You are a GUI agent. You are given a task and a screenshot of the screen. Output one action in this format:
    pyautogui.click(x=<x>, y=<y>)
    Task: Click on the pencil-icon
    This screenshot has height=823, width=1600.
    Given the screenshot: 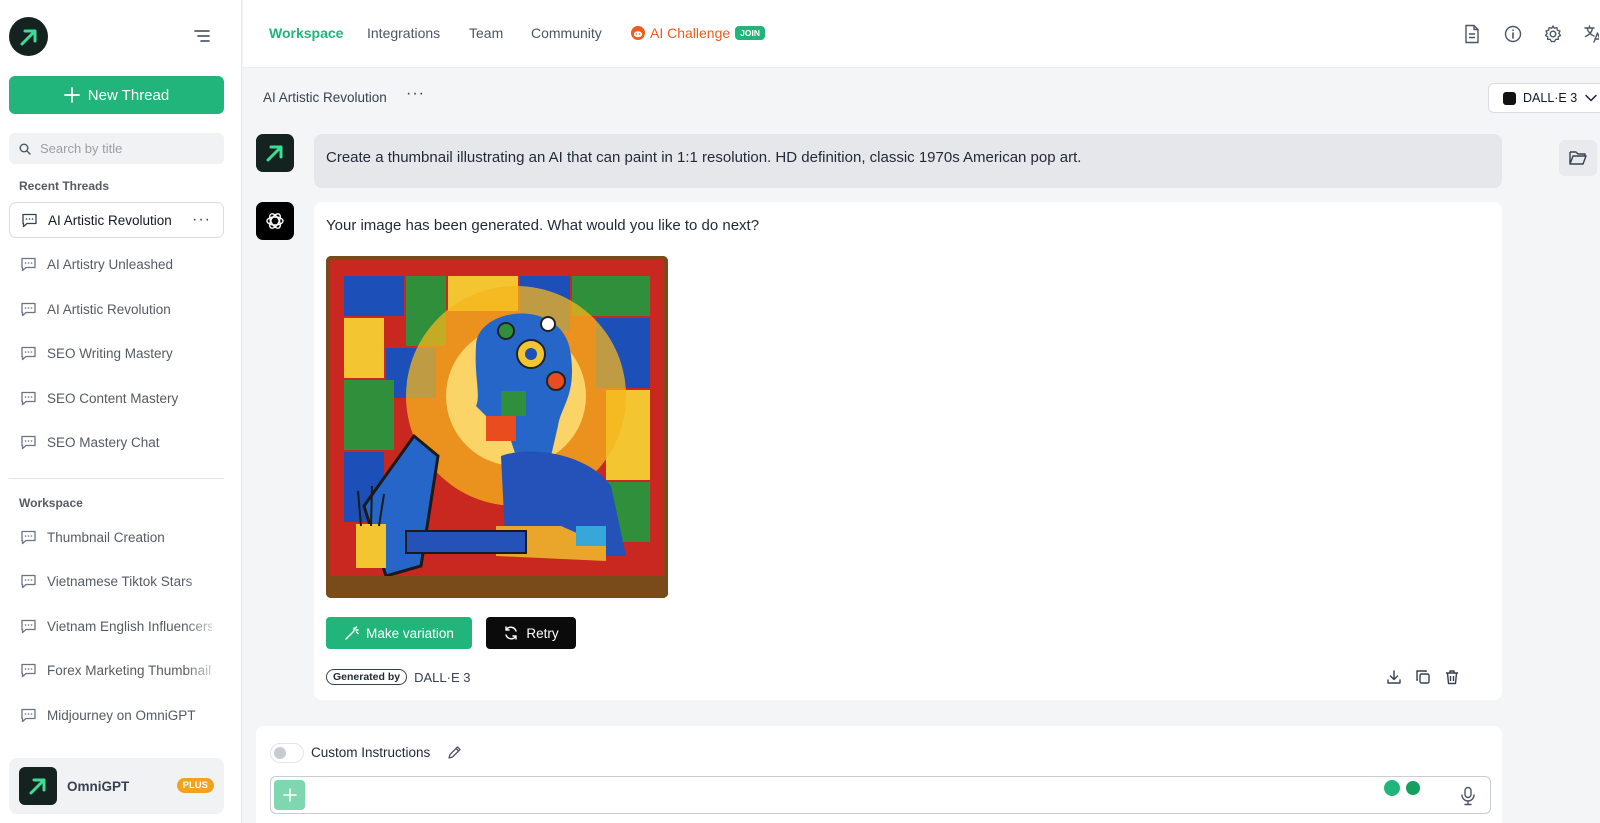 What is the action you would take?
    pyautogui.click(x=454, y=752)
    